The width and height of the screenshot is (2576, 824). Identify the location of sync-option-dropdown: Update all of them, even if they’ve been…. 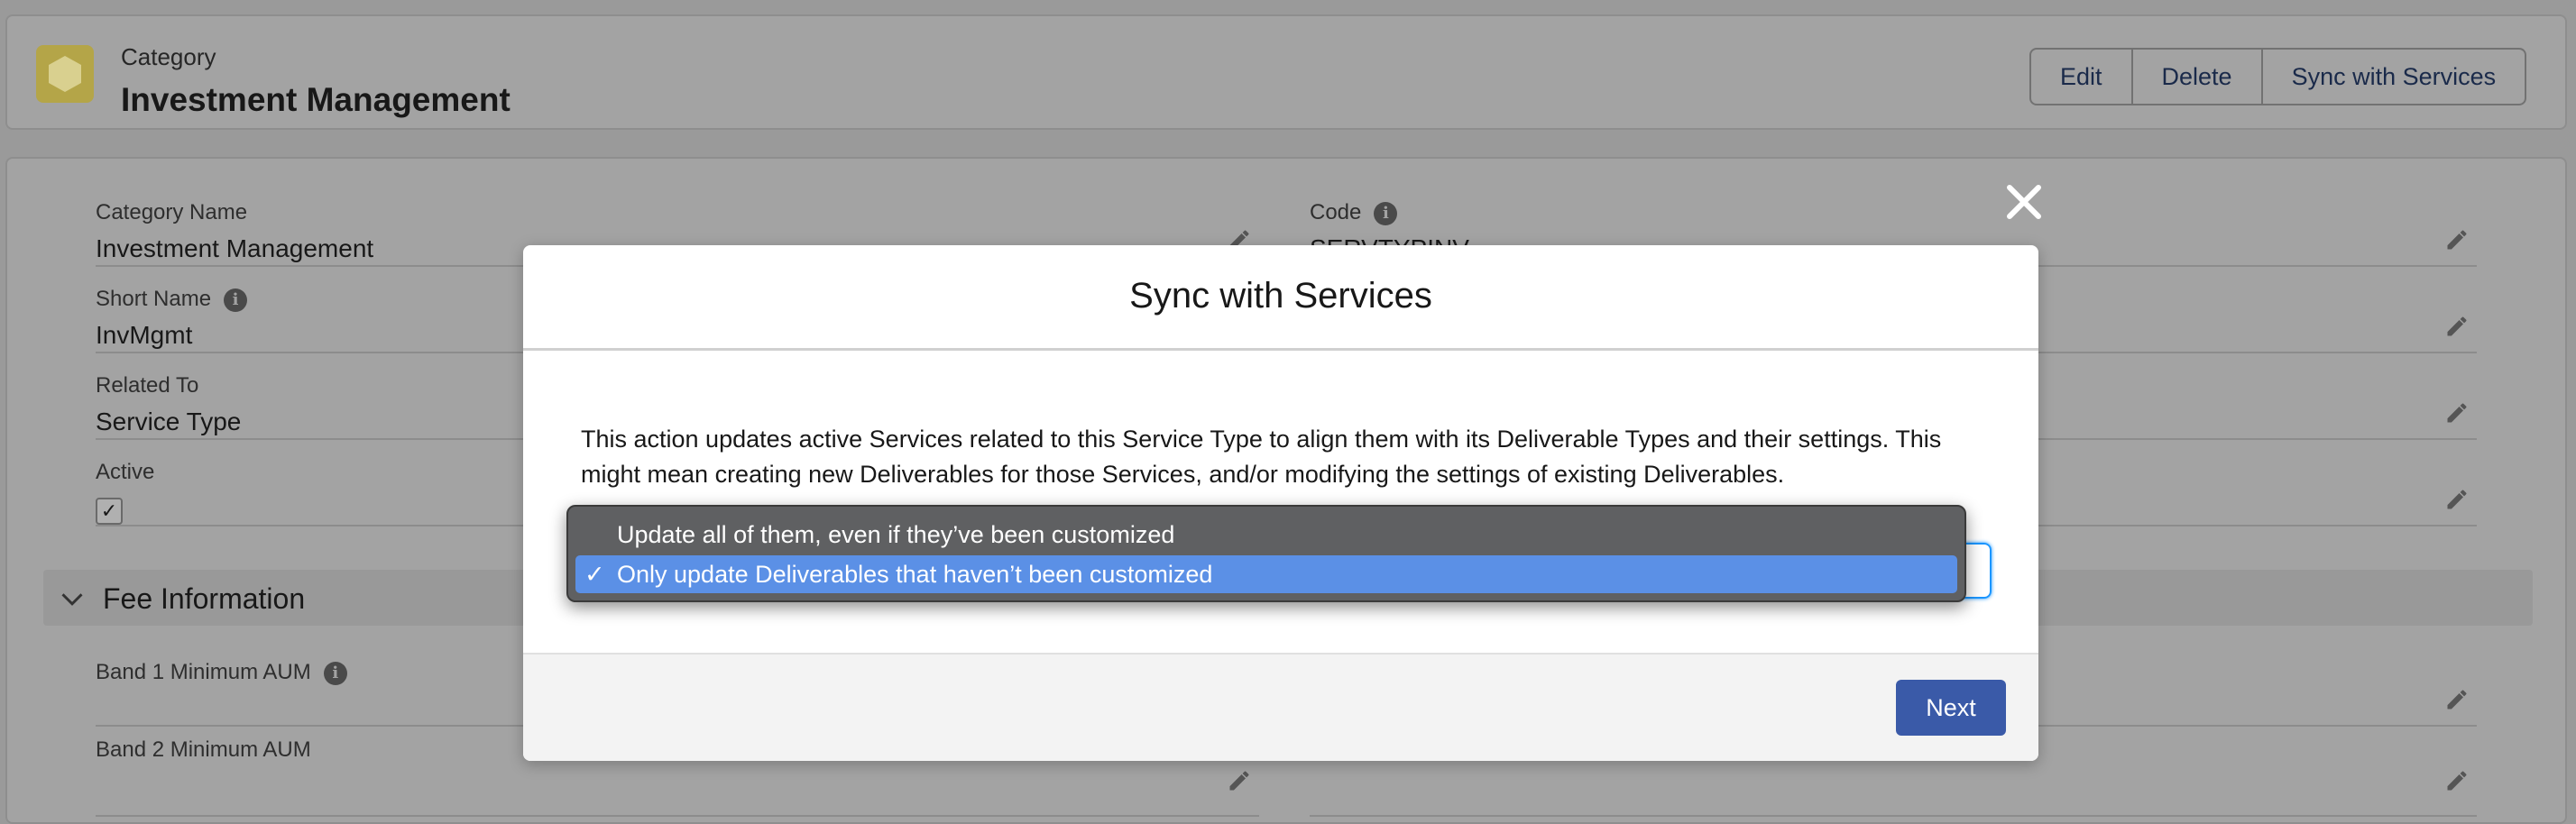
(1266, 554).